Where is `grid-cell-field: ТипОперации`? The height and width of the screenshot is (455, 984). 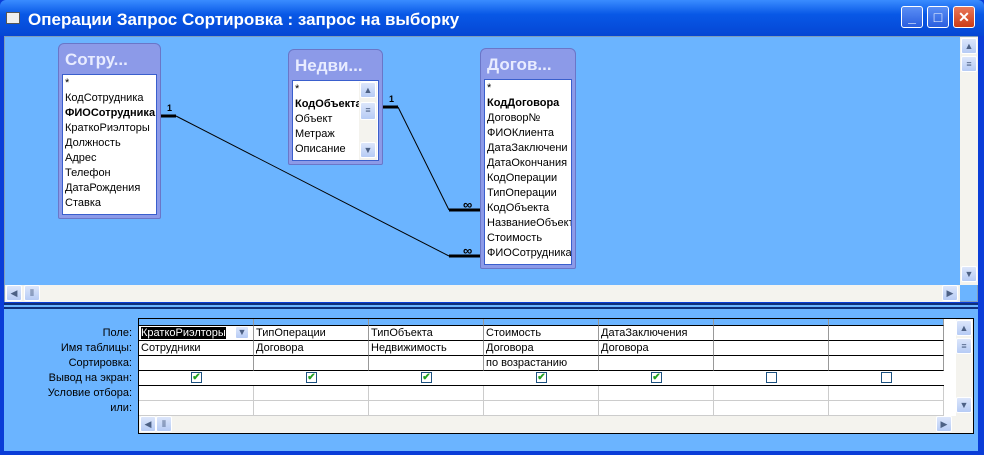 grid-cell-field: ТипОперации is located at coordinates (311, 333).